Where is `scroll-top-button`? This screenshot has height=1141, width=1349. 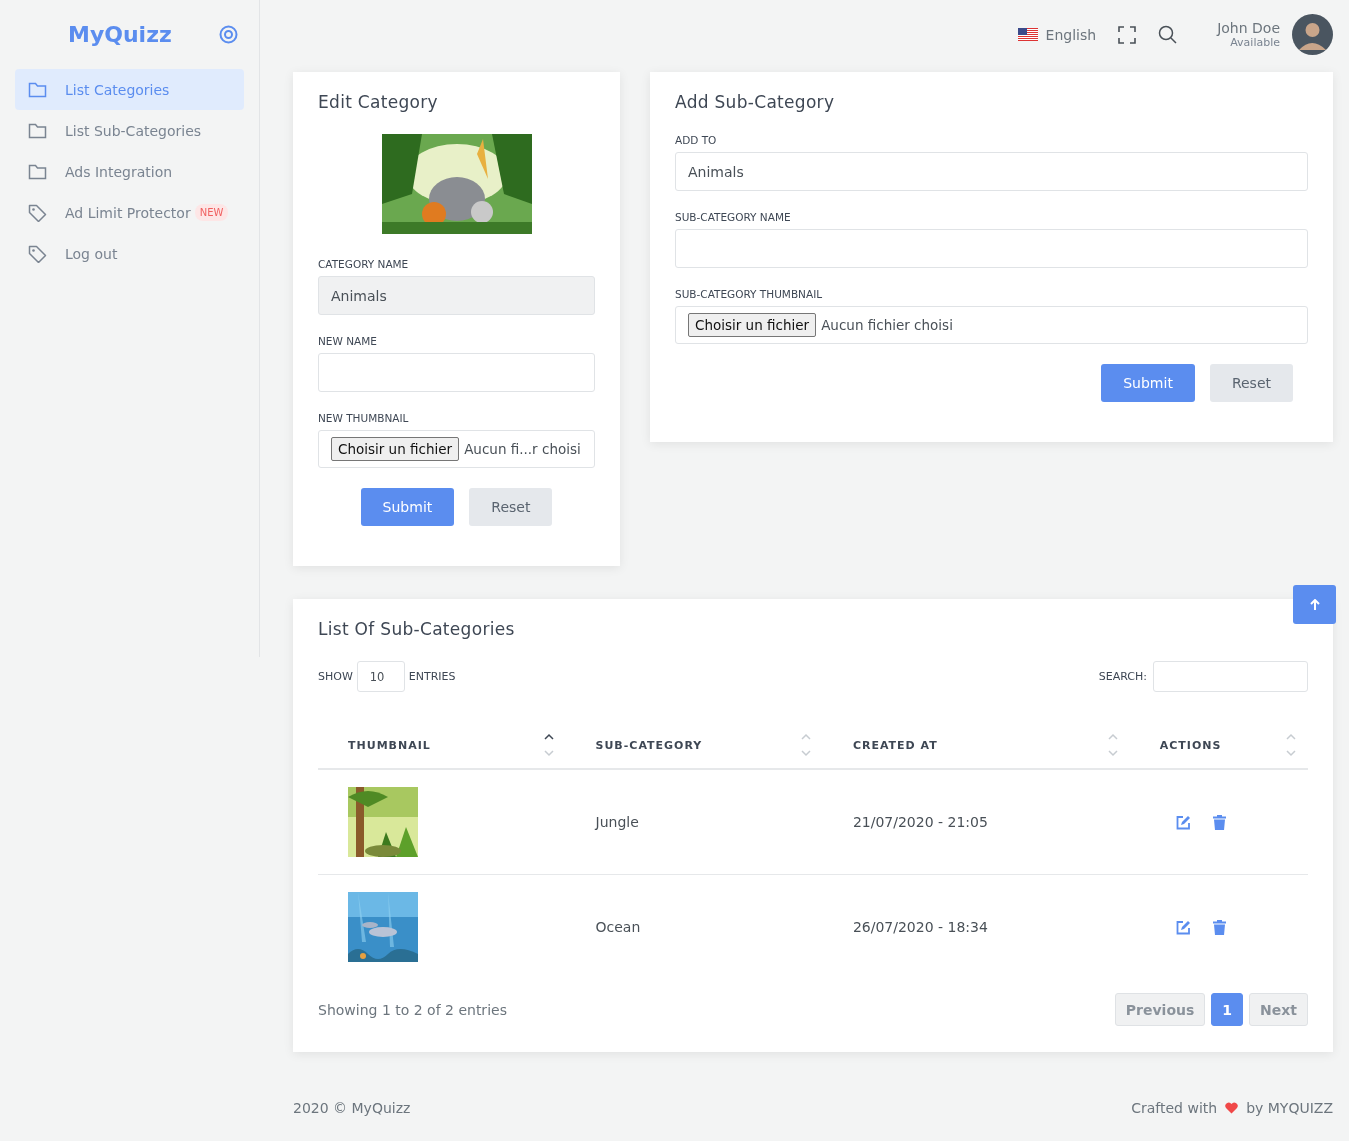
scroll-top-button is located at coordinates (1314, 604).